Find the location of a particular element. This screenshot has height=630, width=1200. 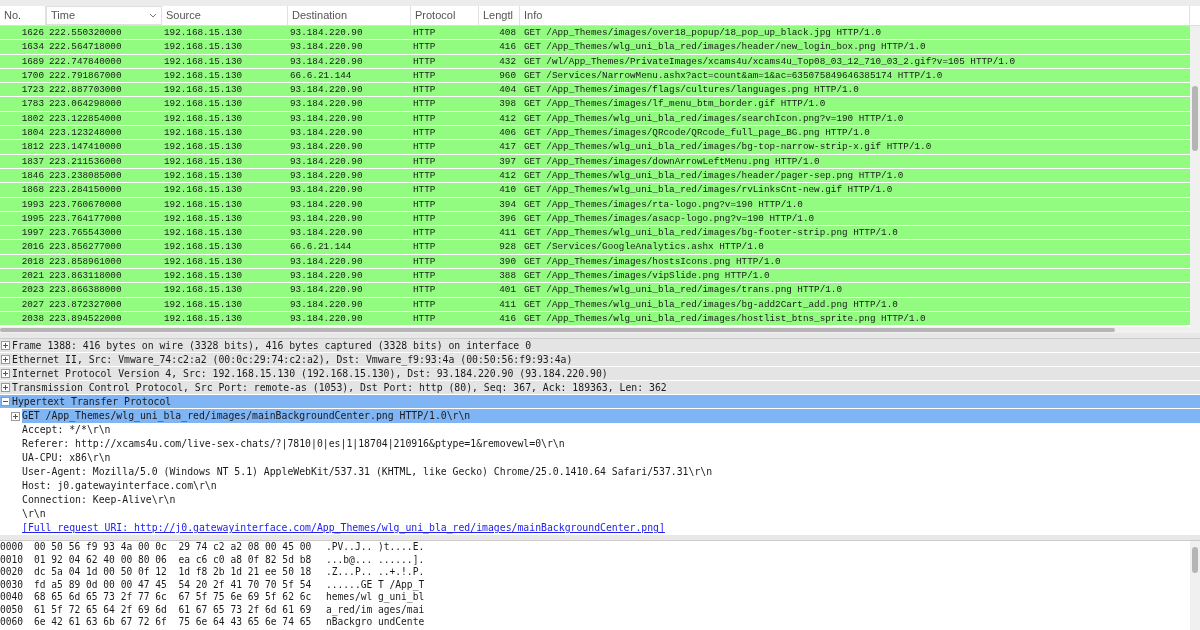

horizontal-scrollbar is located at coordinates (600, 330).